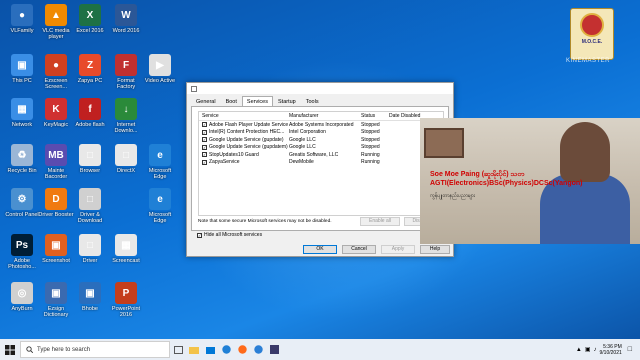 The width and height of the screenshot is (640, 360). Describe the element at coordinates (325, 116) in the screenshot. I see `column-manufacturer: Manufacturer` at that location.